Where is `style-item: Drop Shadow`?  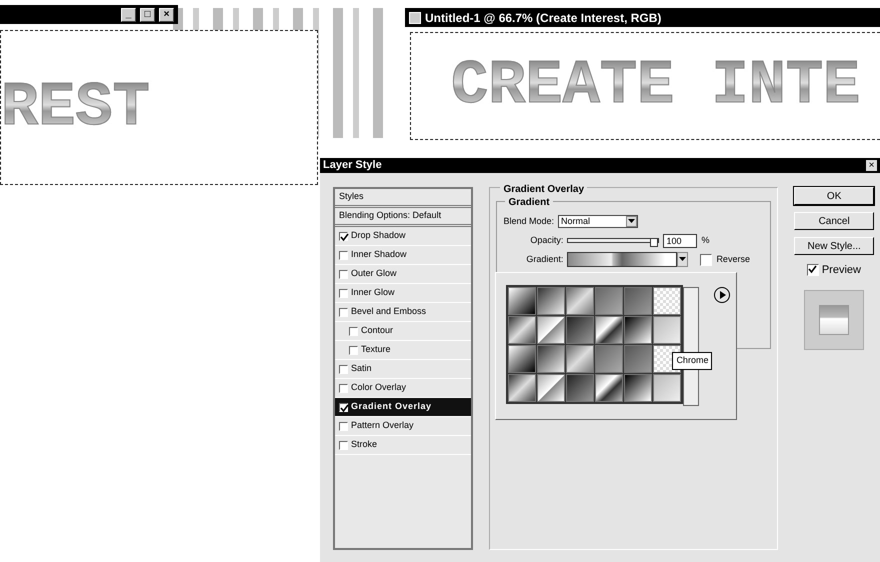 style-item: Drop Shadow is located at coordinates (403, 236).